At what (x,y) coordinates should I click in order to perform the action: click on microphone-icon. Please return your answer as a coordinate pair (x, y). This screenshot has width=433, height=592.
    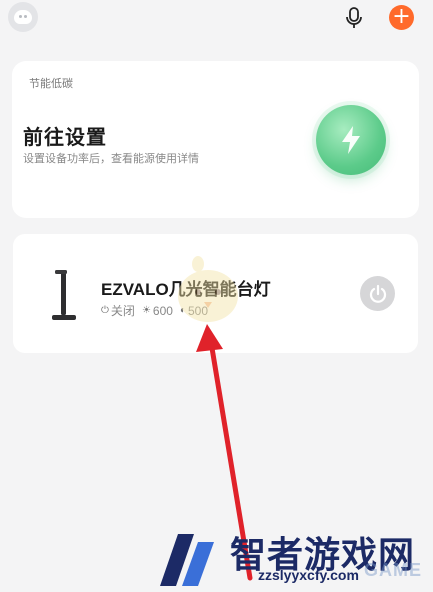
    Looking at the image, I should click on (354, 18).